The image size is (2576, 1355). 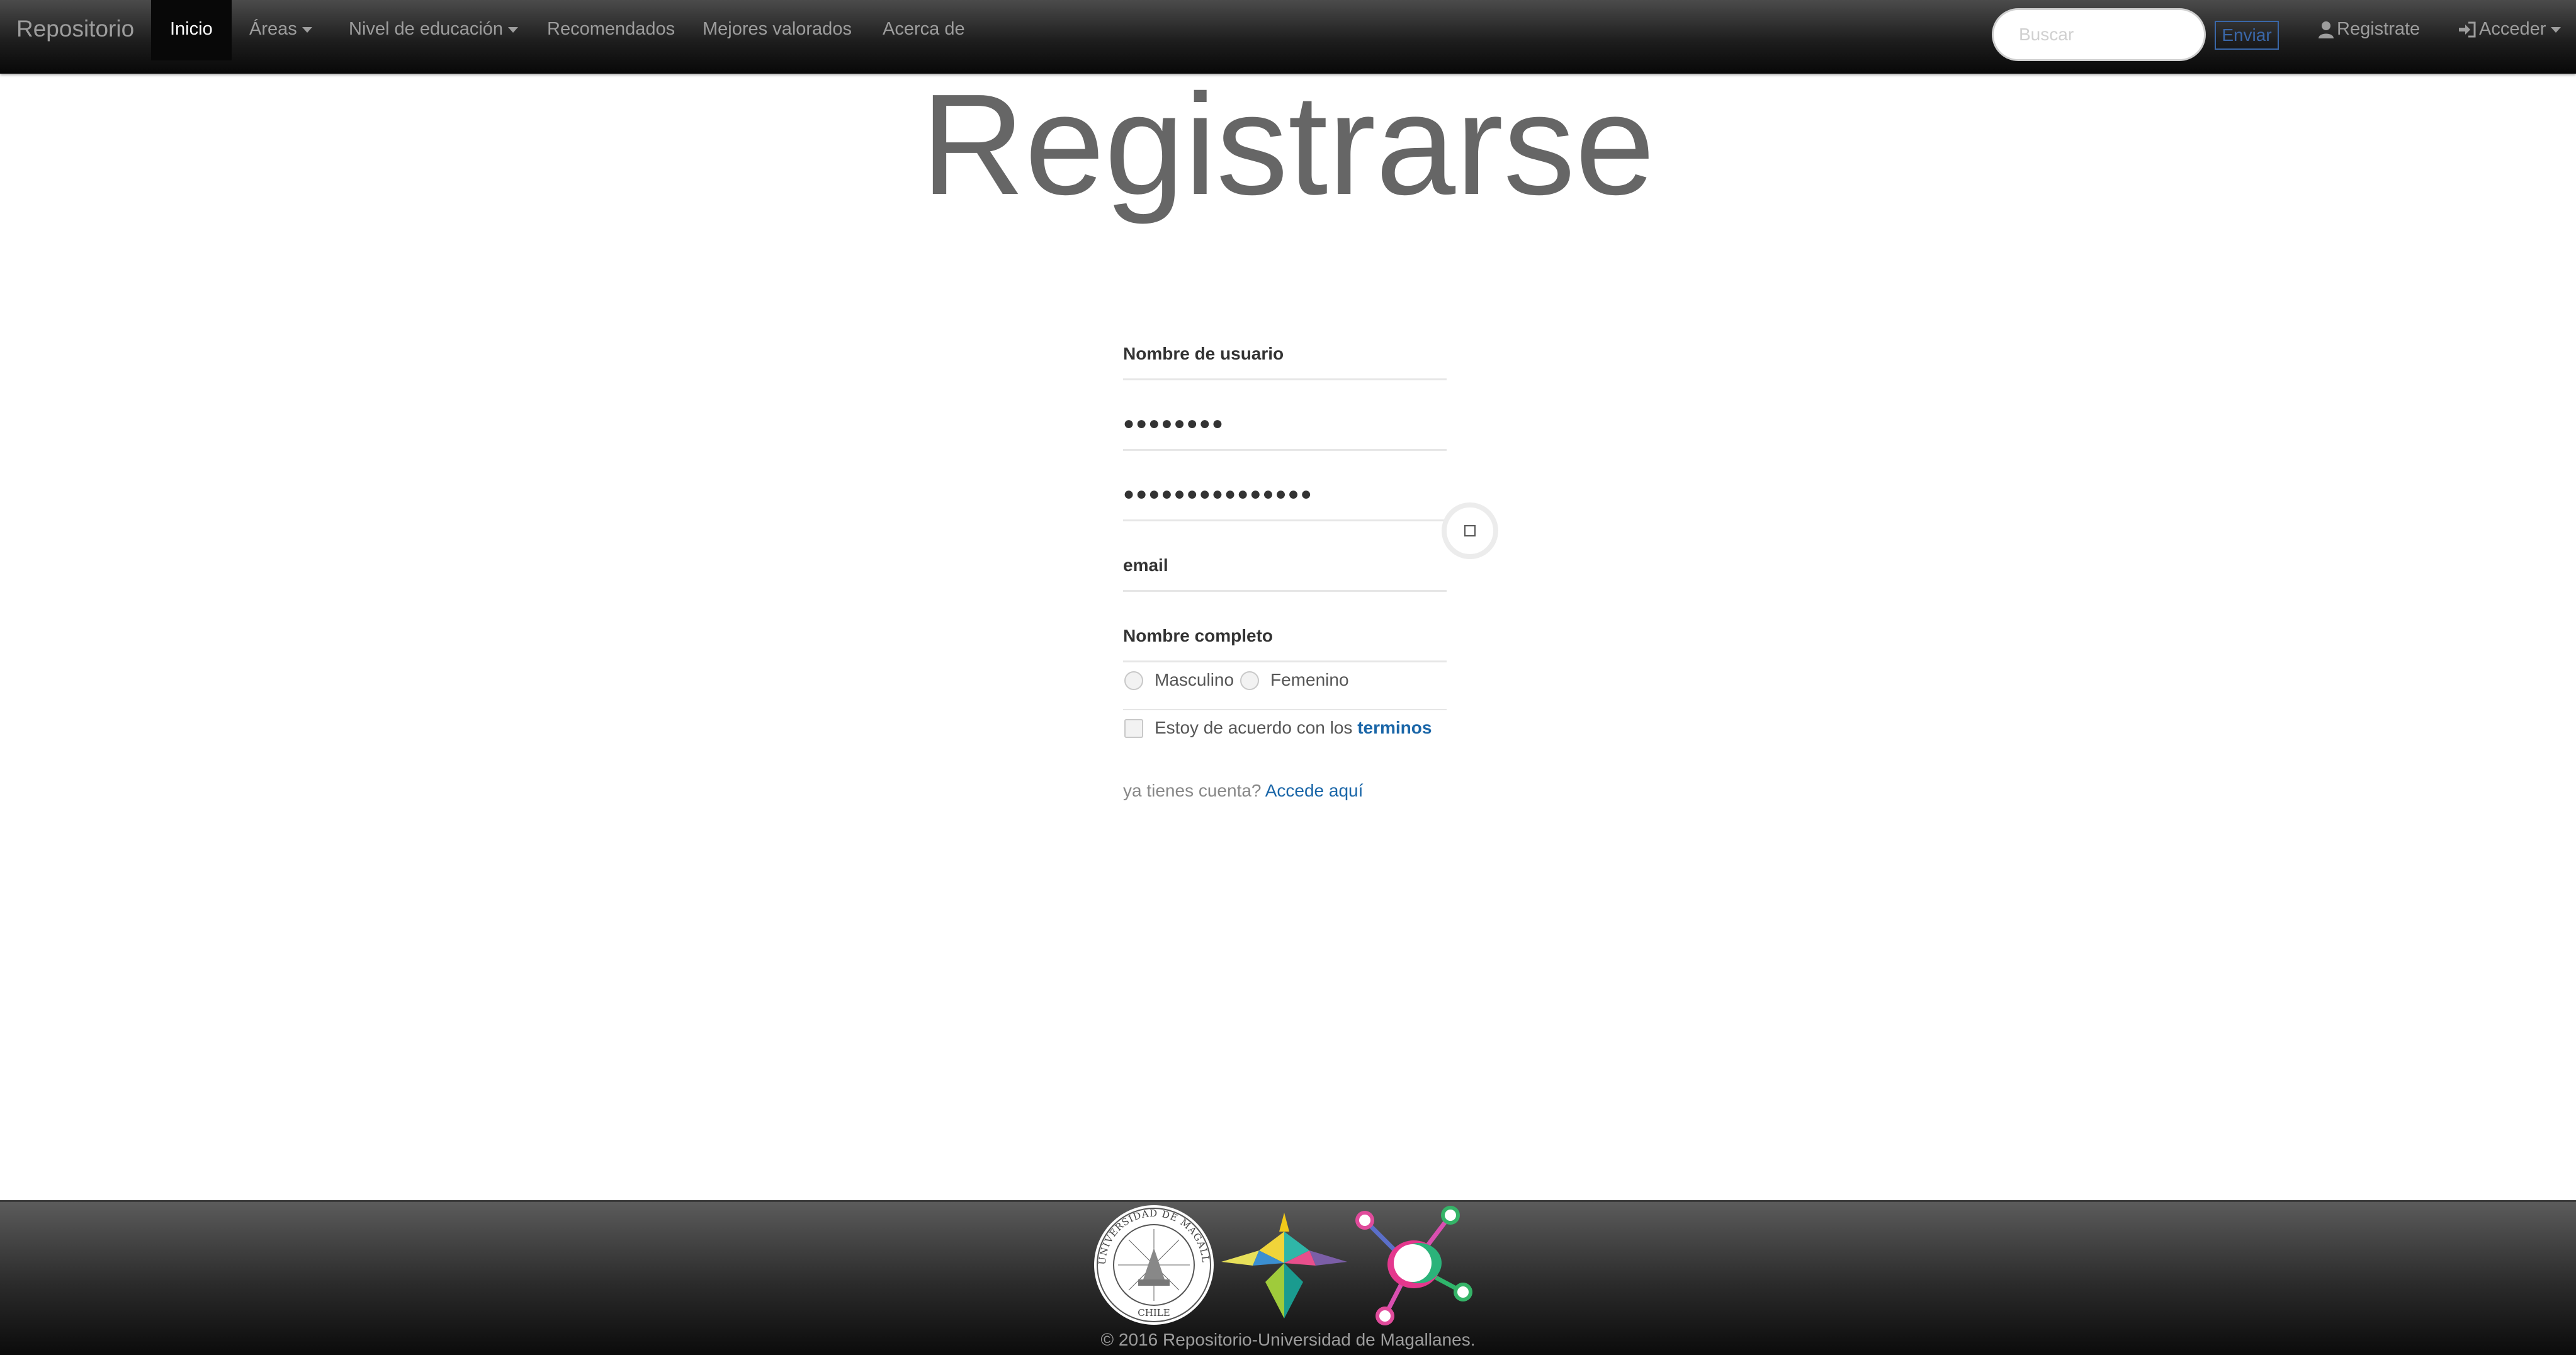 What do you see at coordinates (1285, 631) in the screenshot?
I see `fullname-field: Nombre completo` at bounding box center [1285, 631].